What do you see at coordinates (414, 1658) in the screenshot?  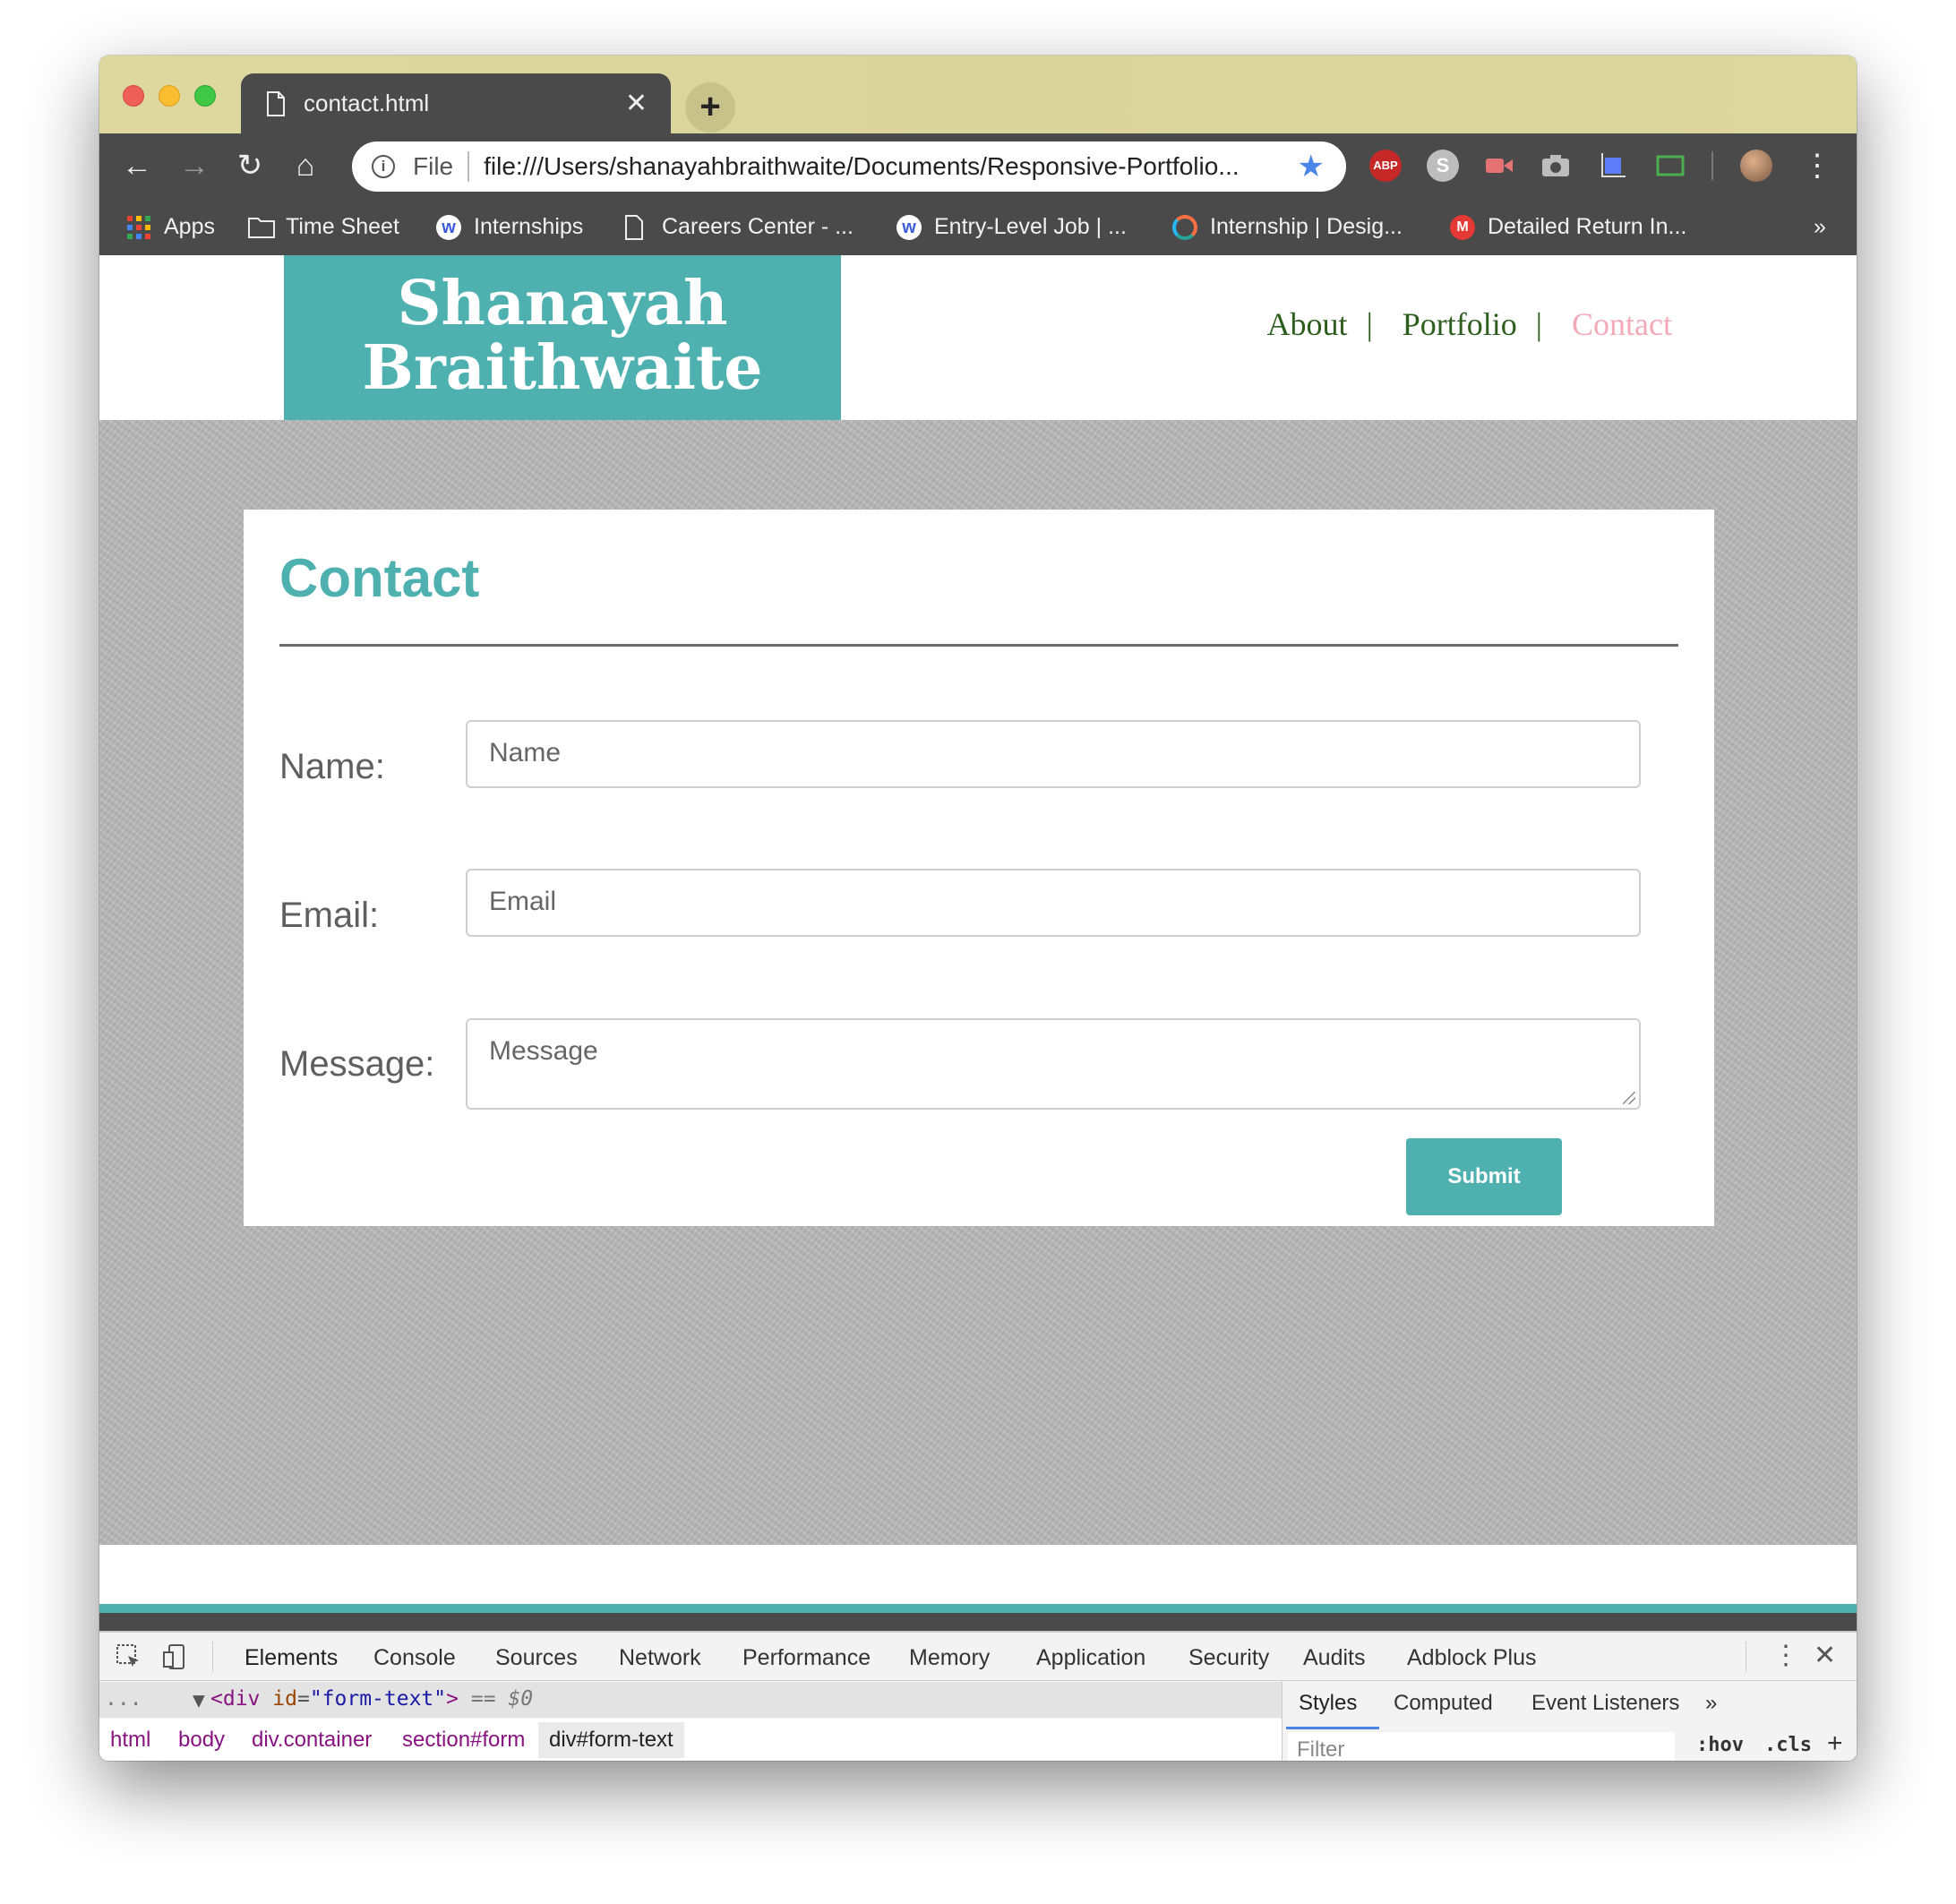 I see `tab-console: Console` at bounding box center [414, 1658].